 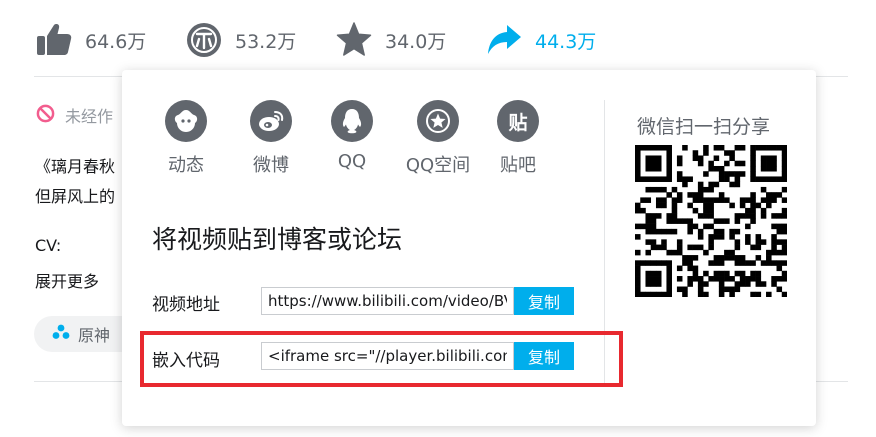 What do you see at coordinates (271, 165) in the screenshot?
I see `share-weibo-label: 微博` at bounding box center [271, 165].